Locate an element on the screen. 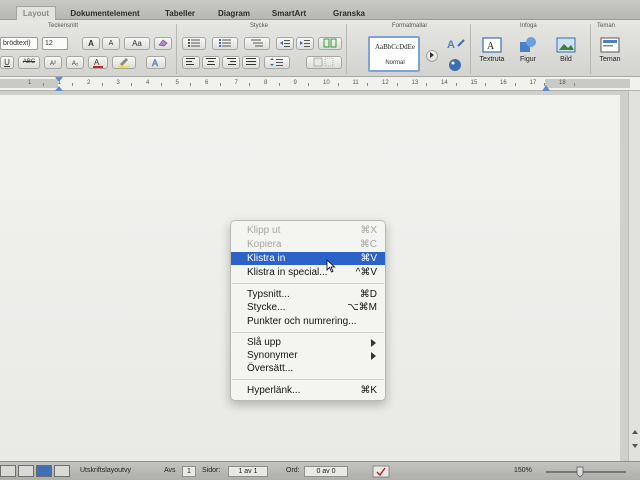 The height and width of the screenshot is (480, 640). strikethrough-button: ABC is located at coordinates (29, 62).